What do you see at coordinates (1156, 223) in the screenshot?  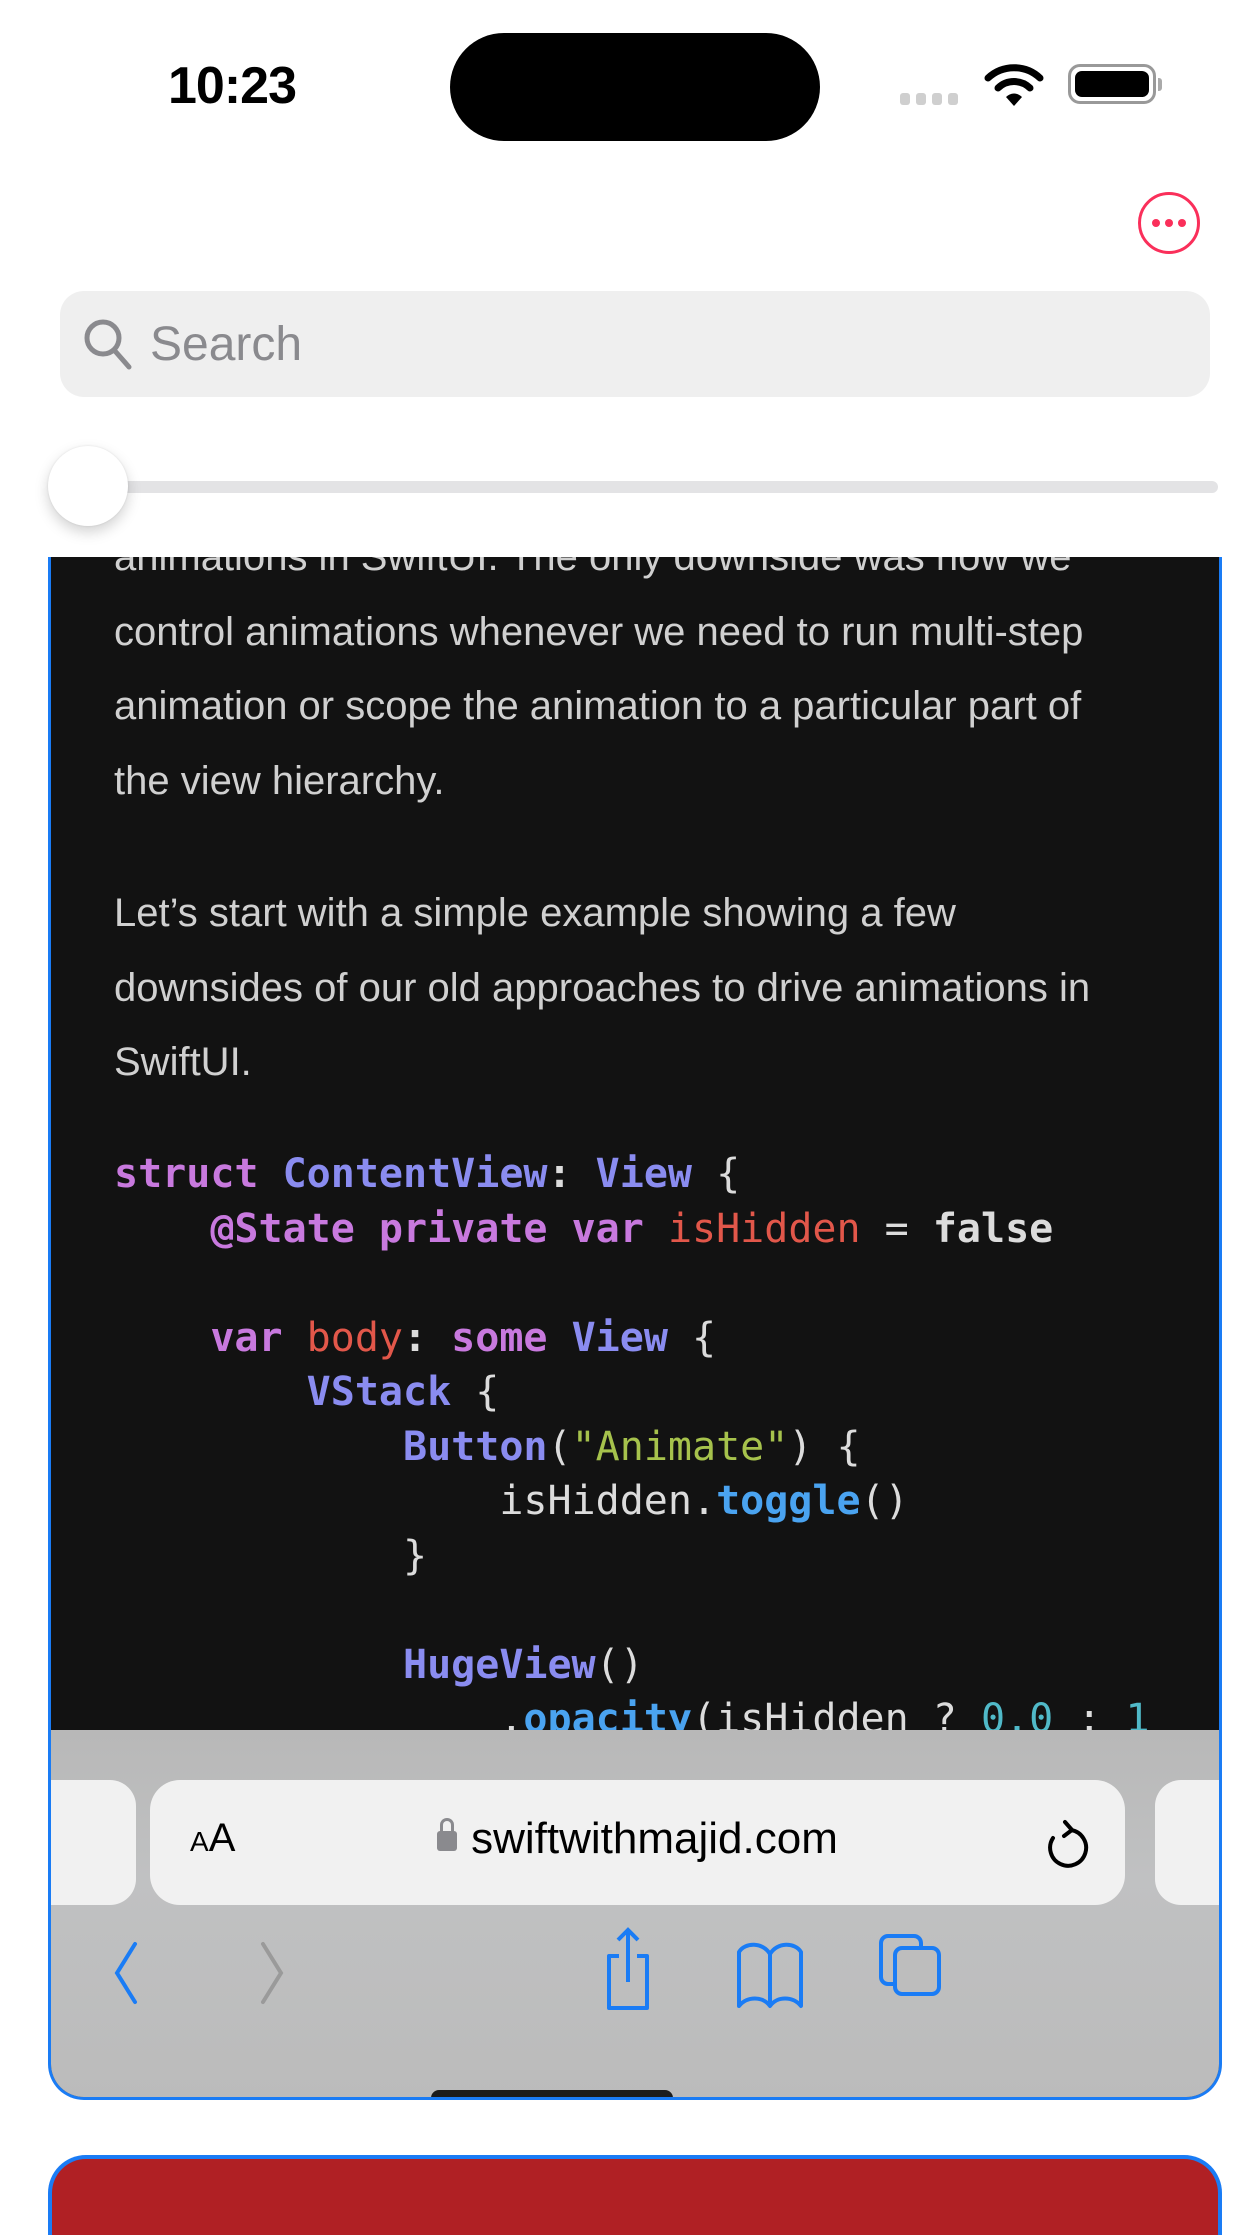 I see `more-icon` at bounding box center [1156, 223].